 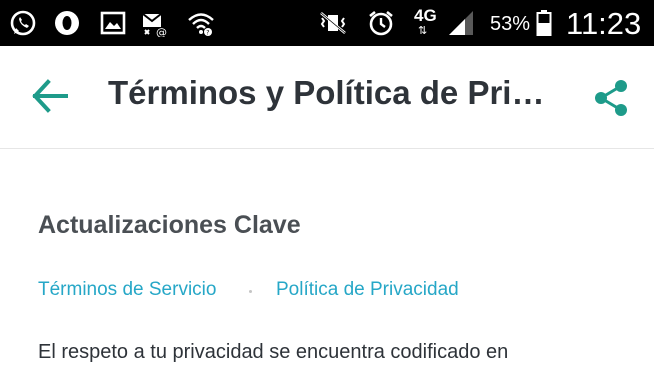 I want to click on data-activity-arrows: ⇅, so click(x=423, y=31).